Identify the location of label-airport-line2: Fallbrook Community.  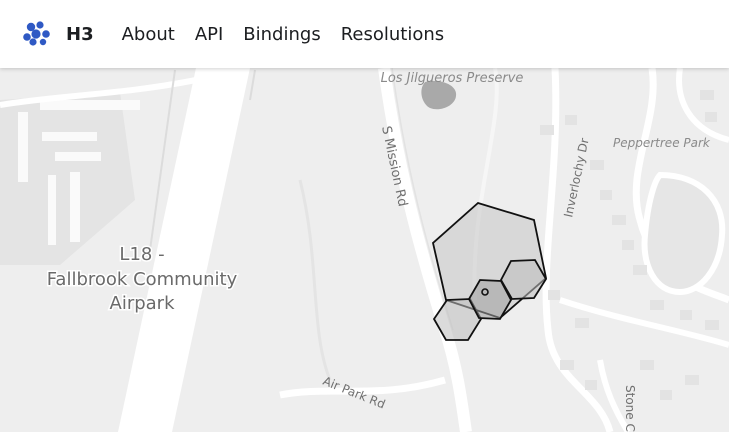
(142, 279).